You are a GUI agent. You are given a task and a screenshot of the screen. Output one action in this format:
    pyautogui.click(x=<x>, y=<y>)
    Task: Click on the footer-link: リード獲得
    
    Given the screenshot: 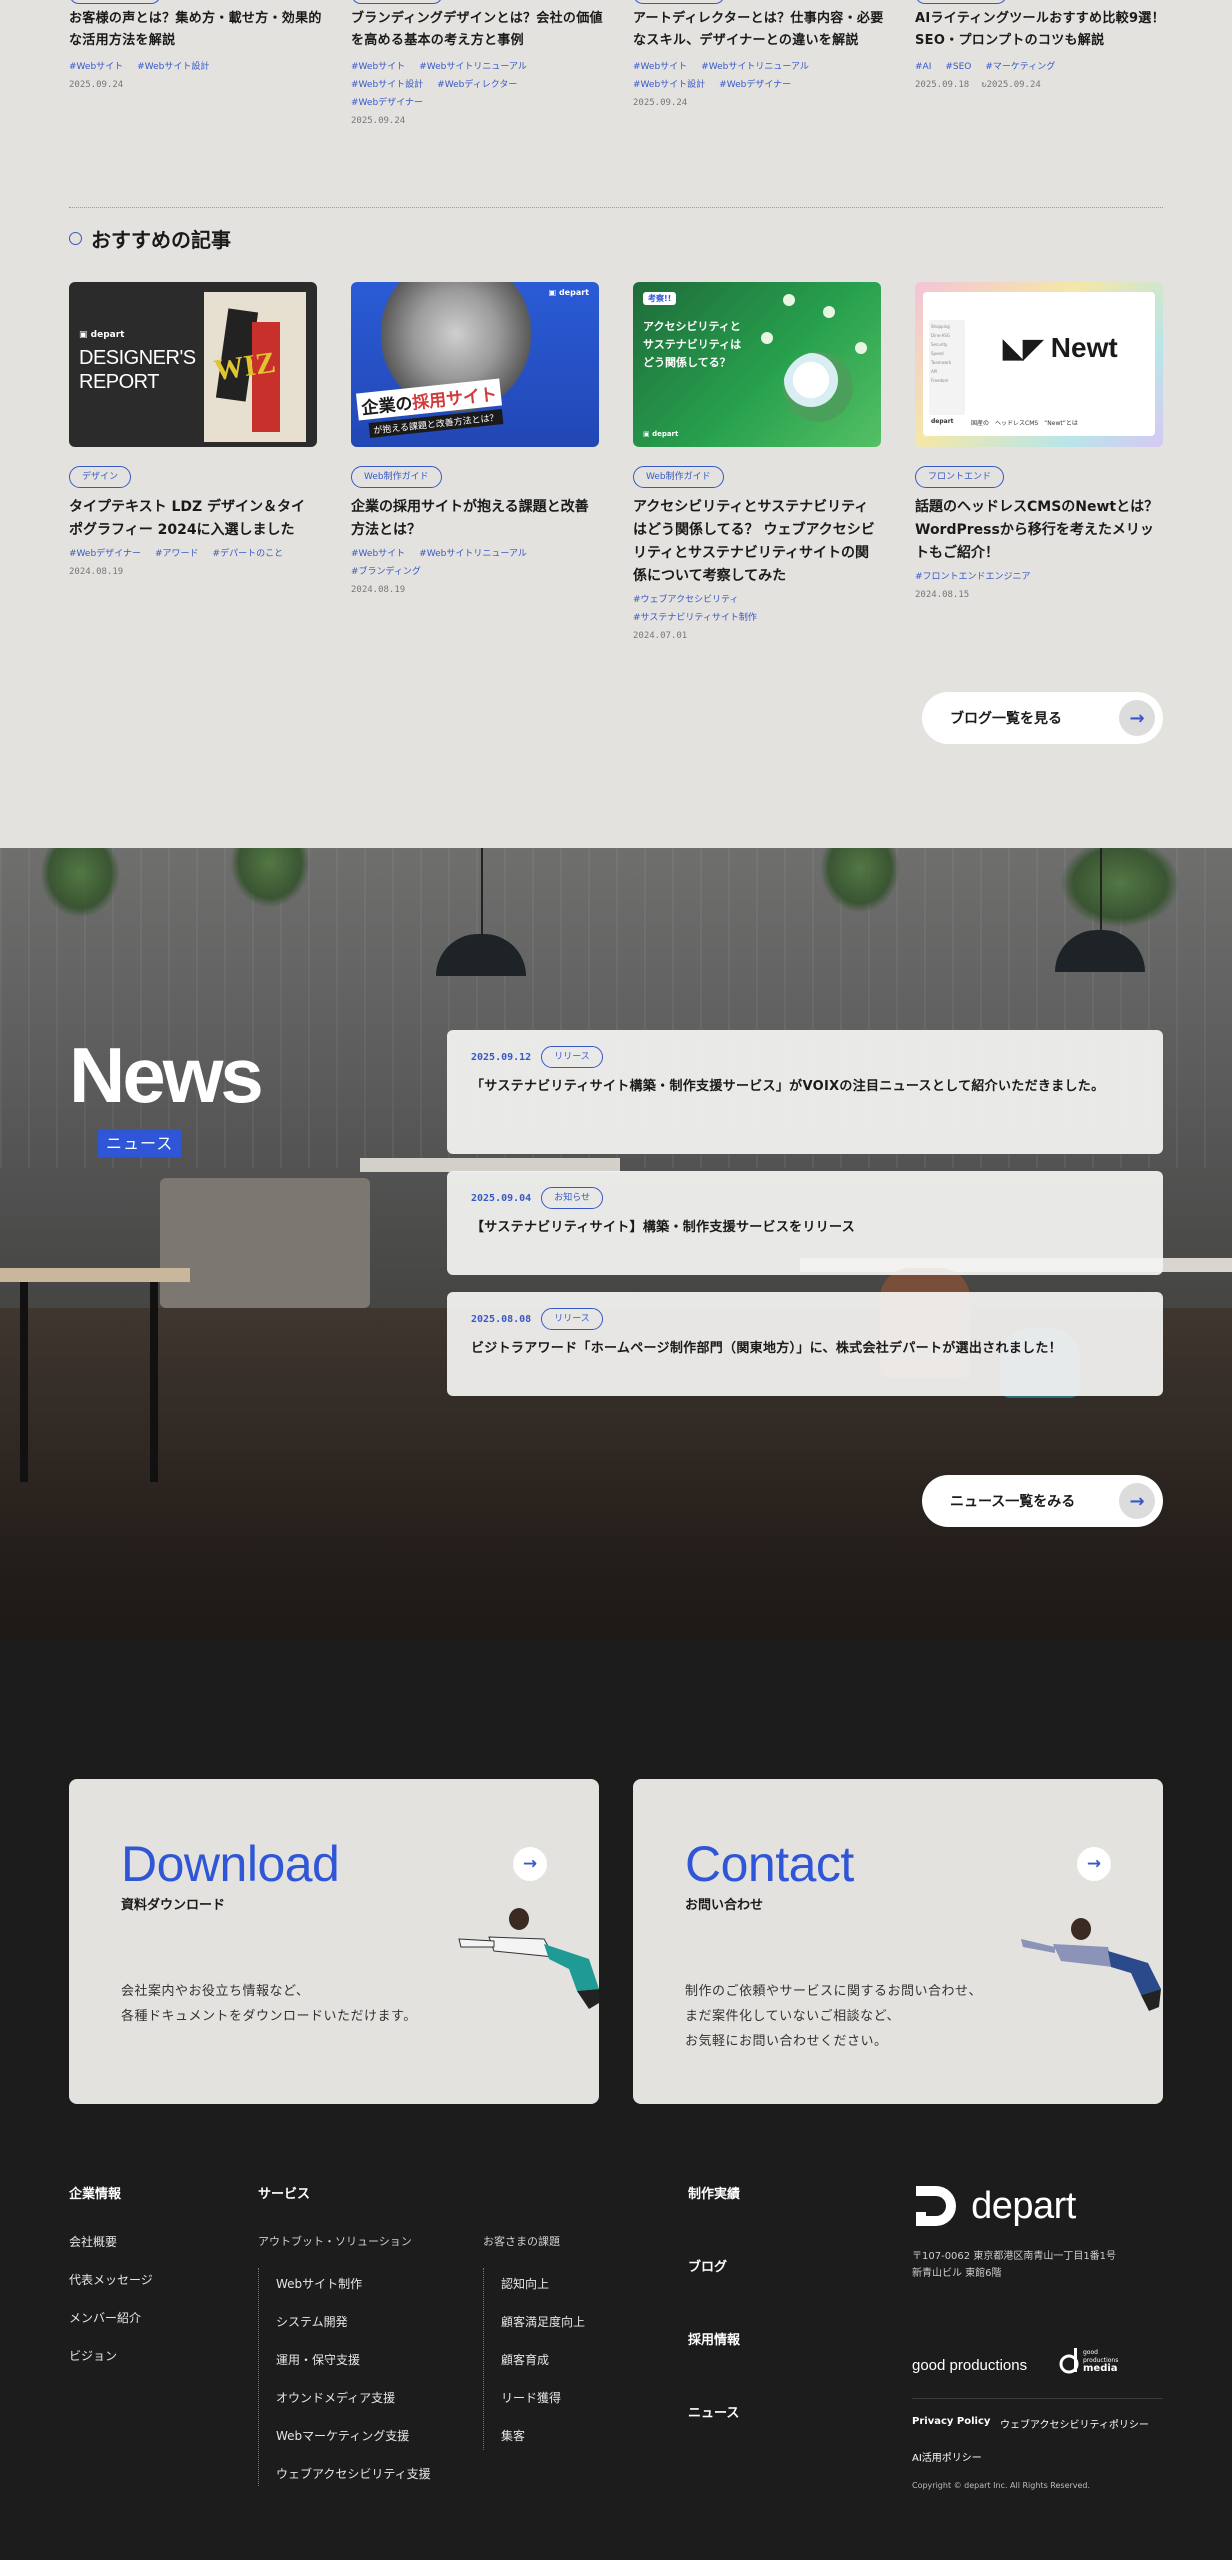 What is the action you would take?
    pyautogui.click(x=531, y=2397)
    